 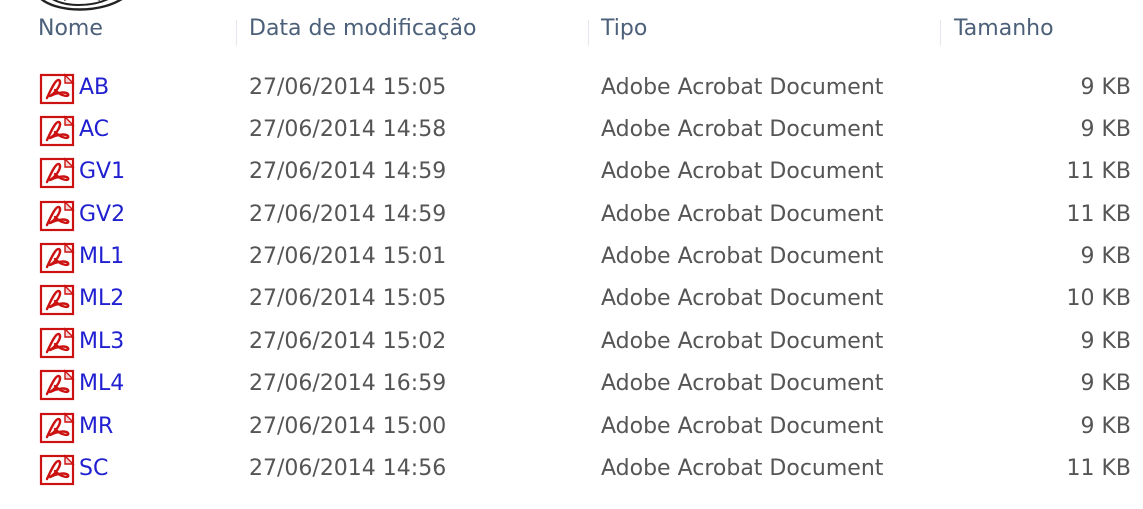 What do you see at coordinates (70, 28) in the screenshot?
I see `column-header-name: Nome` at bounding box center [70, 28].